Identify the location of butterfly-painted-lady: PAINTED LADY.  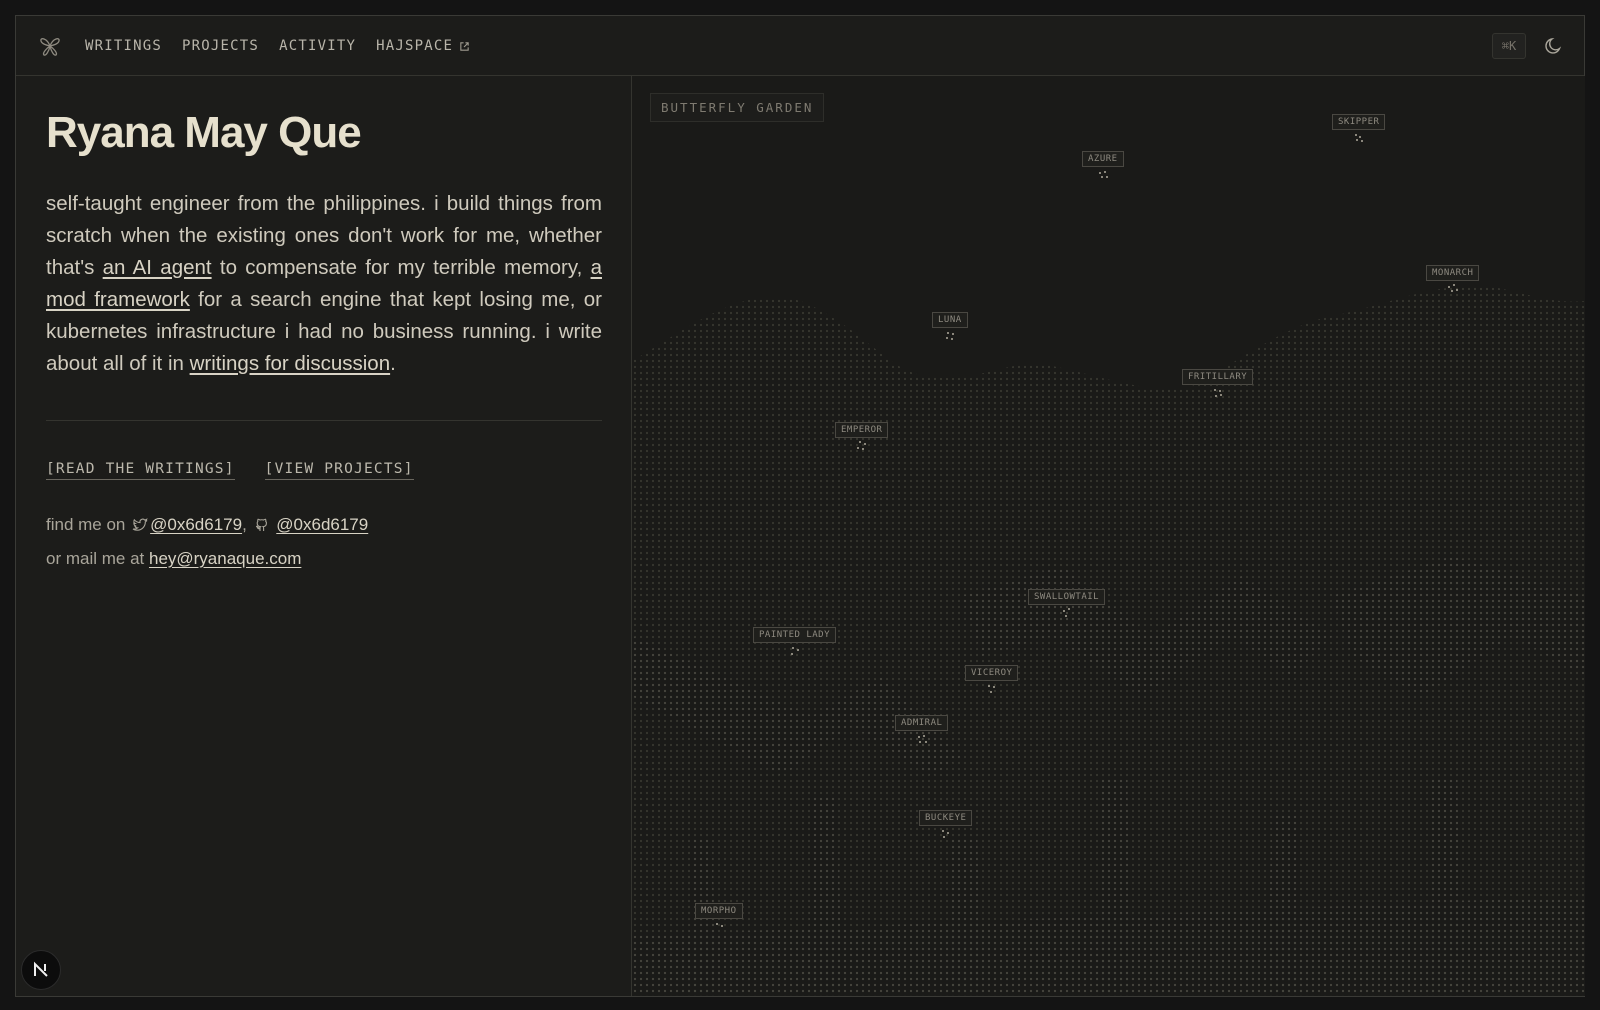
(795, 641).